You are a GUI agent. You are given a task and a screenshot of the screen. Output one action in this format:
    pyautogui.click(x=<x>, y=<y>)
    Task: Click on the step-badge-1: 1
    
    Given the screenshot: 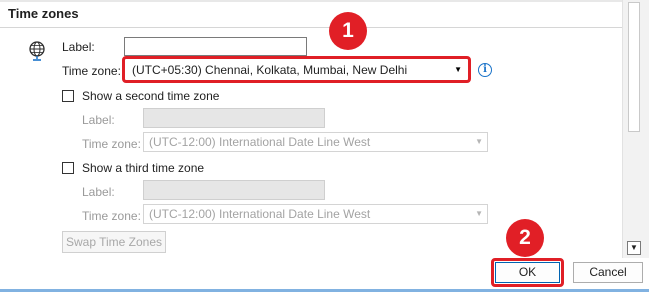 What is the action you would take?
    pyautogui.click(x=348, y=31)
    